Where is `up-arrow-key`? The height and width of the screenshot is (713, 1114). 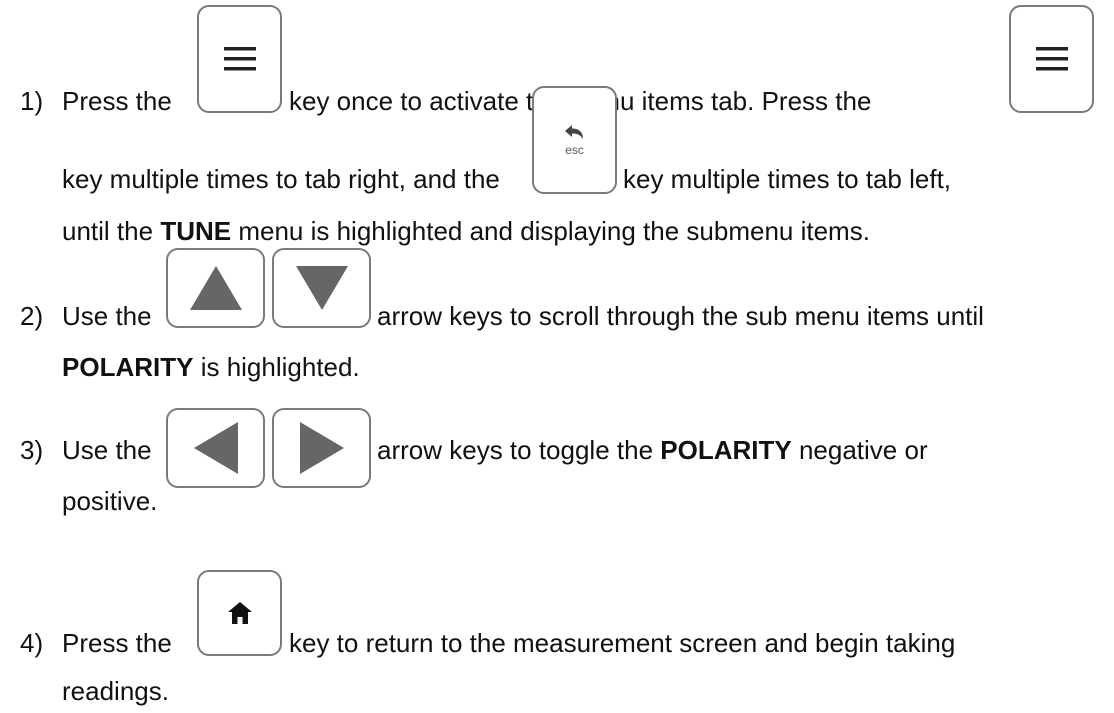
up-arrow-key is located at coordinates (215, 288).